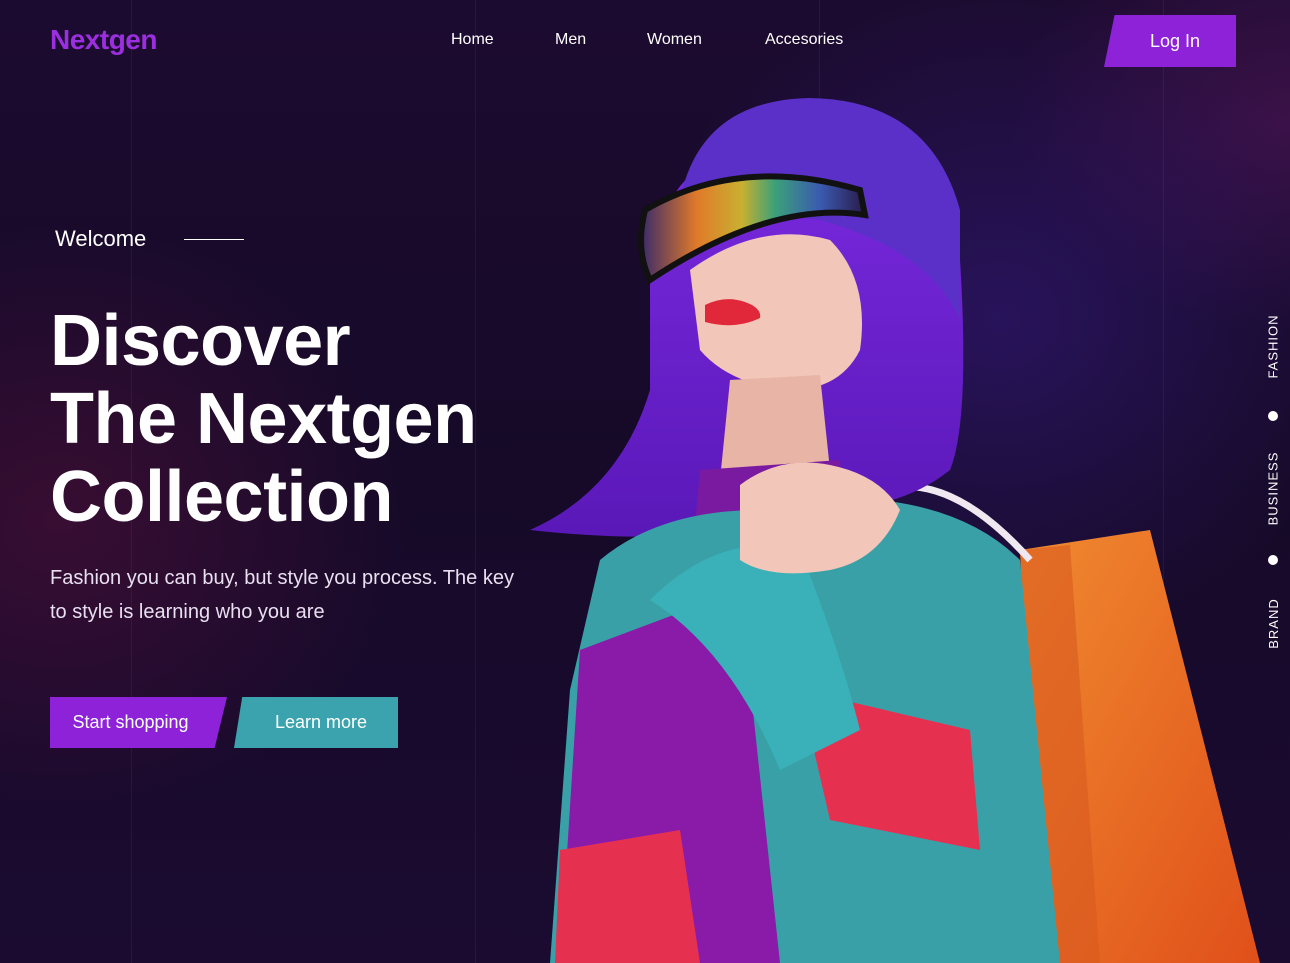 The height and width of the screenshot is (963, 1290). I want to click on side-nav-brand: BRAND, so click(1273, 623).